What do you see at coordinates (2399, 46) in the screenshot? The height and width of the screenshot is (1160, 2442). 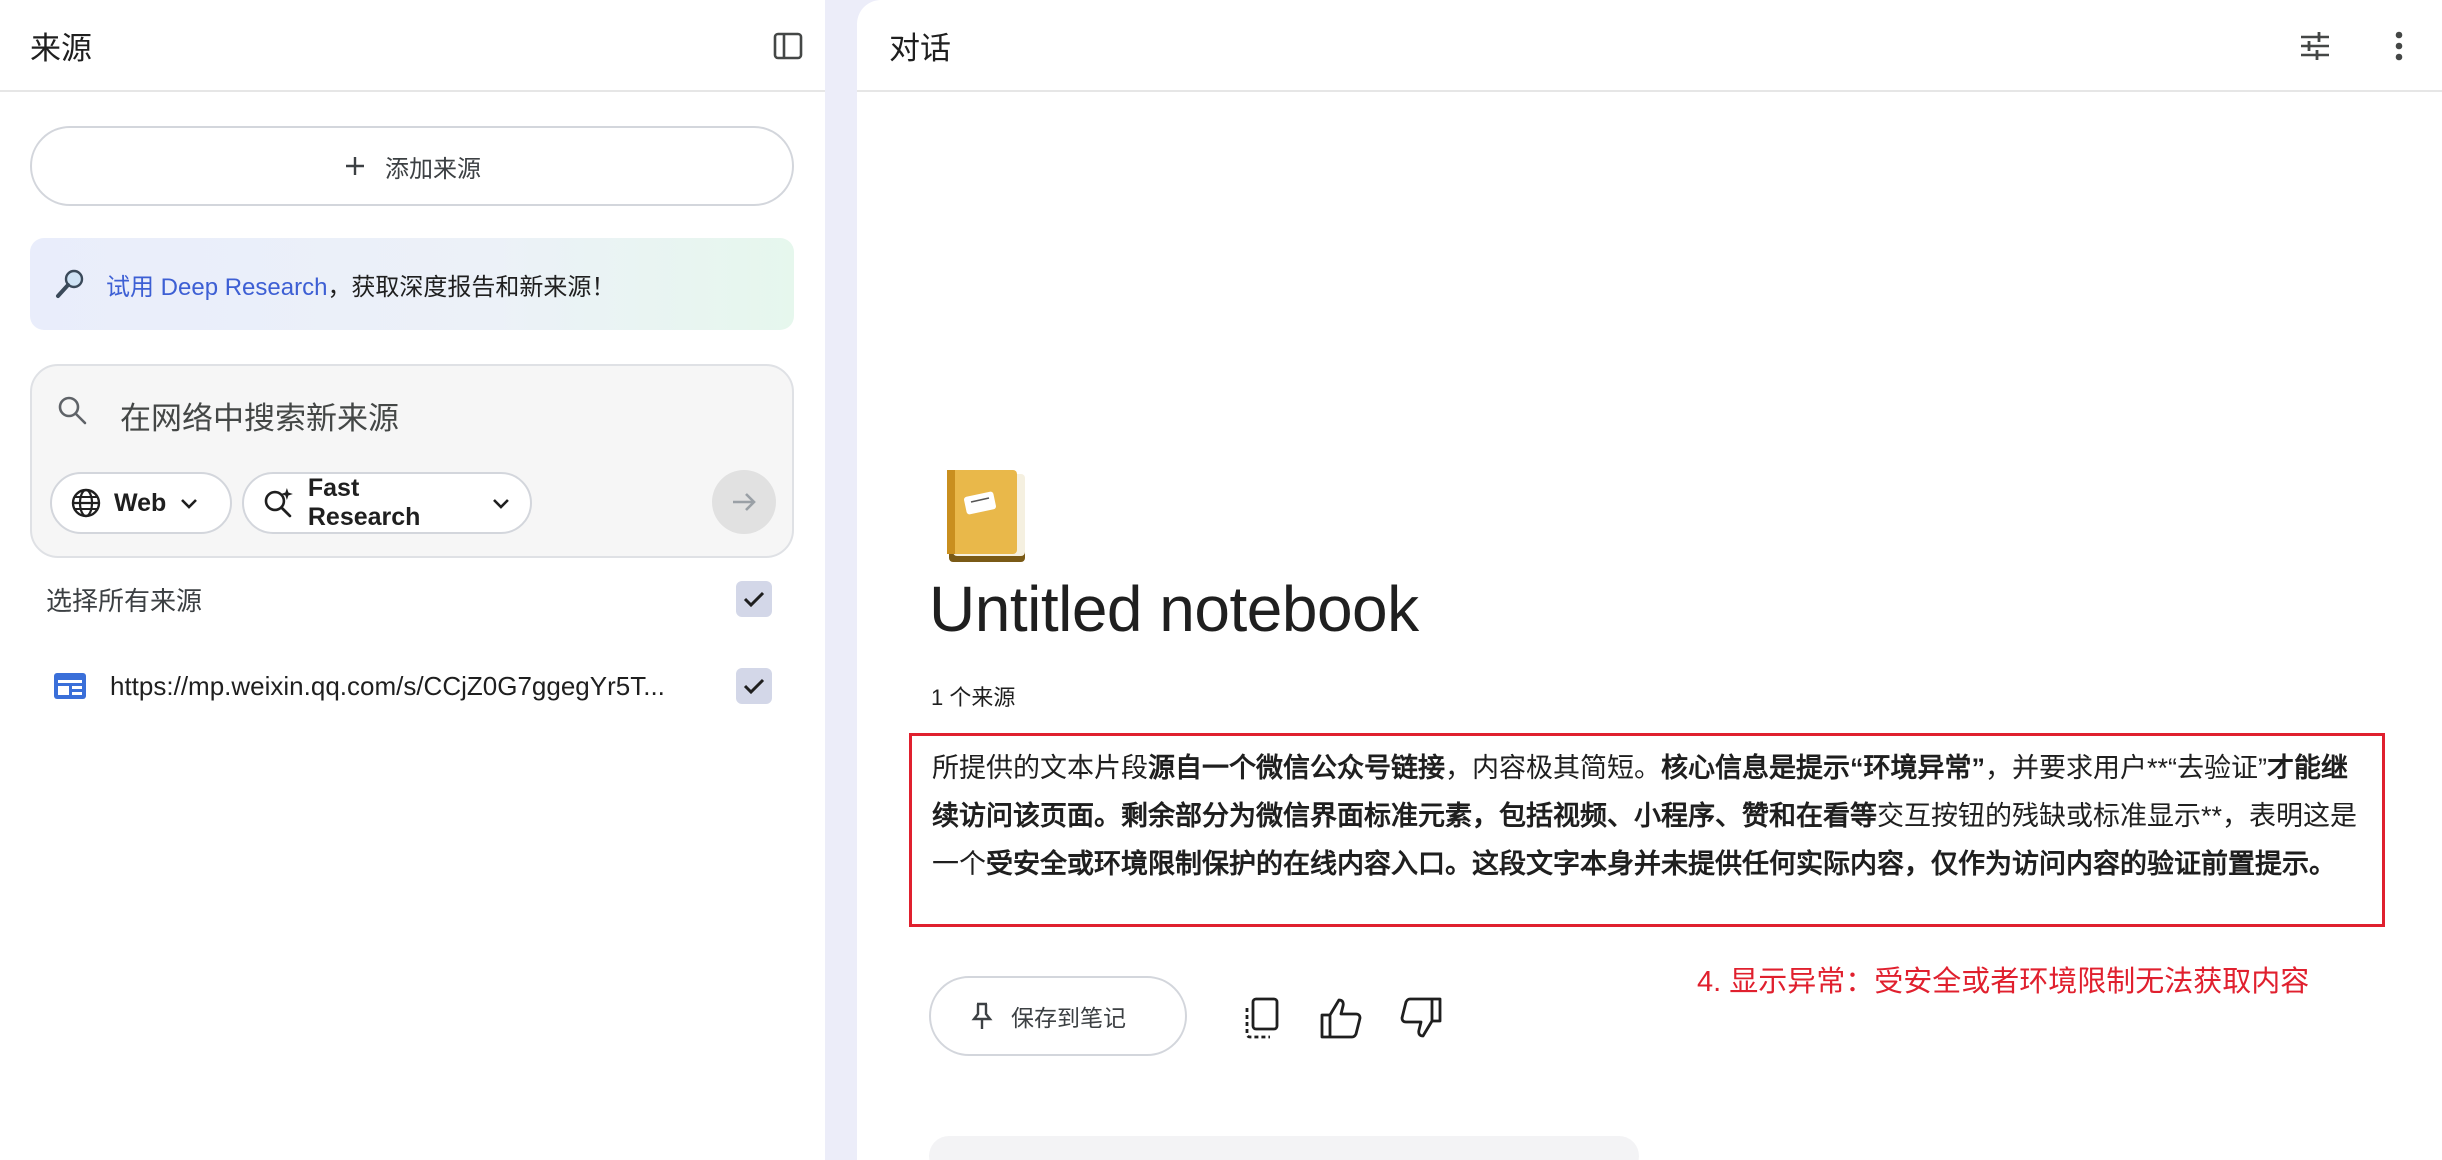 I see `more-options-icon` at bounding box center [2399, 46].